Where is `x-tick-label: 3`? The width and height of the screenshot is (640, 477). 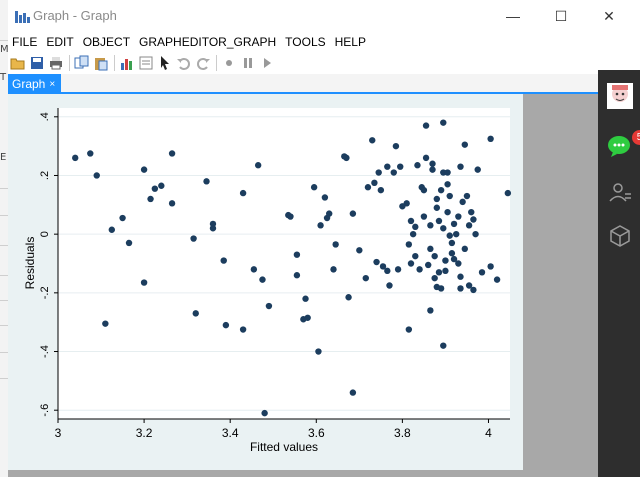 x-tick-label: 3 is located at coordinates (58, 433).